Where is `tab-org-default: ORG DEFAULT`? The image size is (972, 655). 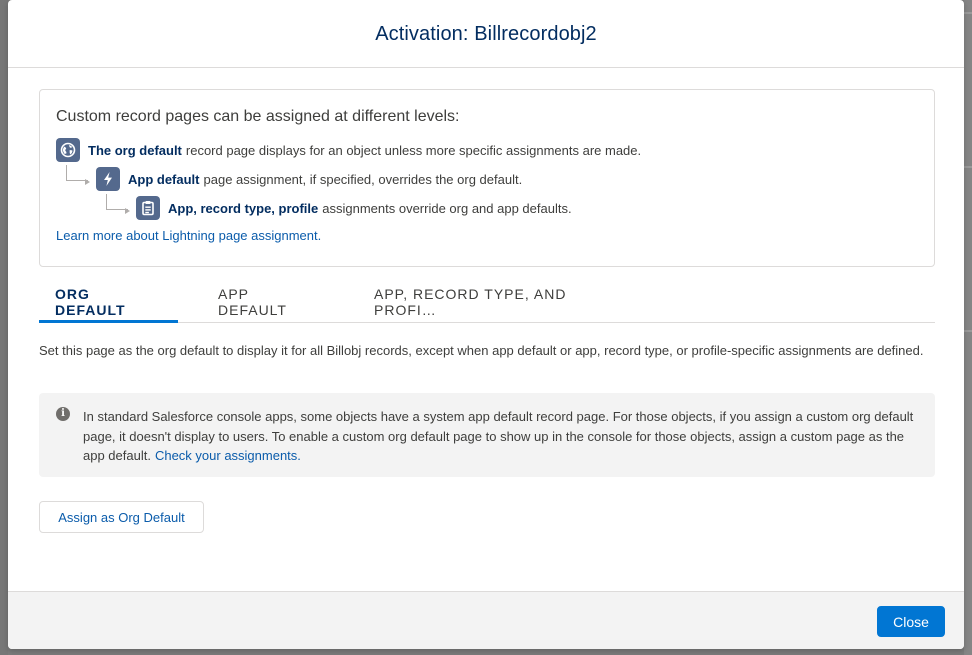
tab-org-default: ORG DEFAULT is located at coordinates (108, 302).